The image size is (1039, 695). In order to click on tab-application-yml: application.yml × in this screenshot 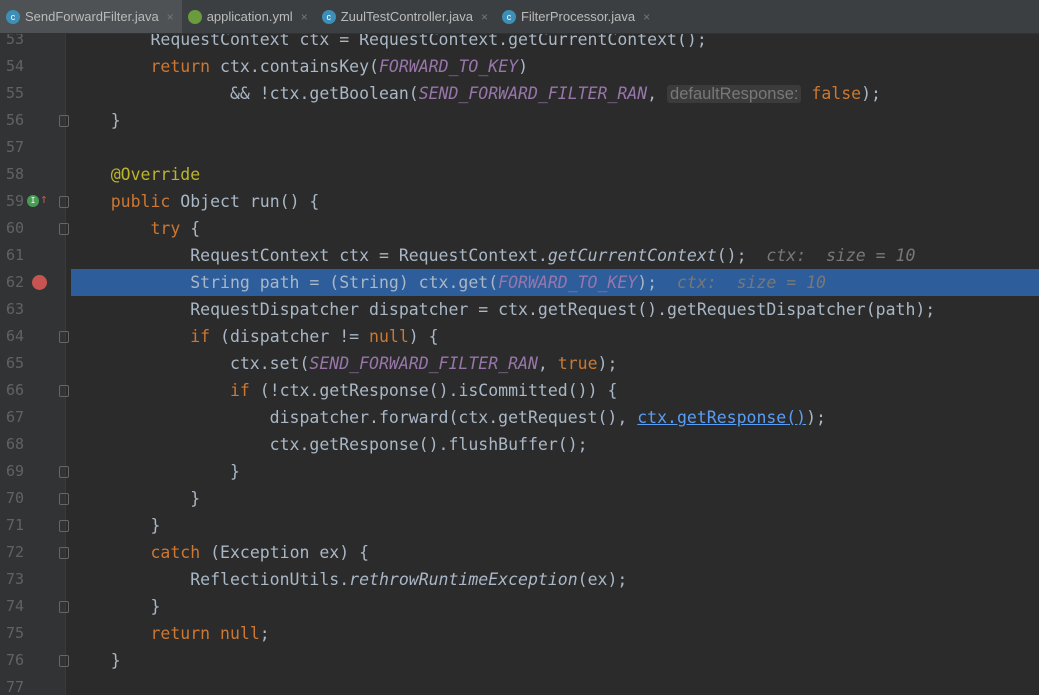, I will do `click(249, 16)`.